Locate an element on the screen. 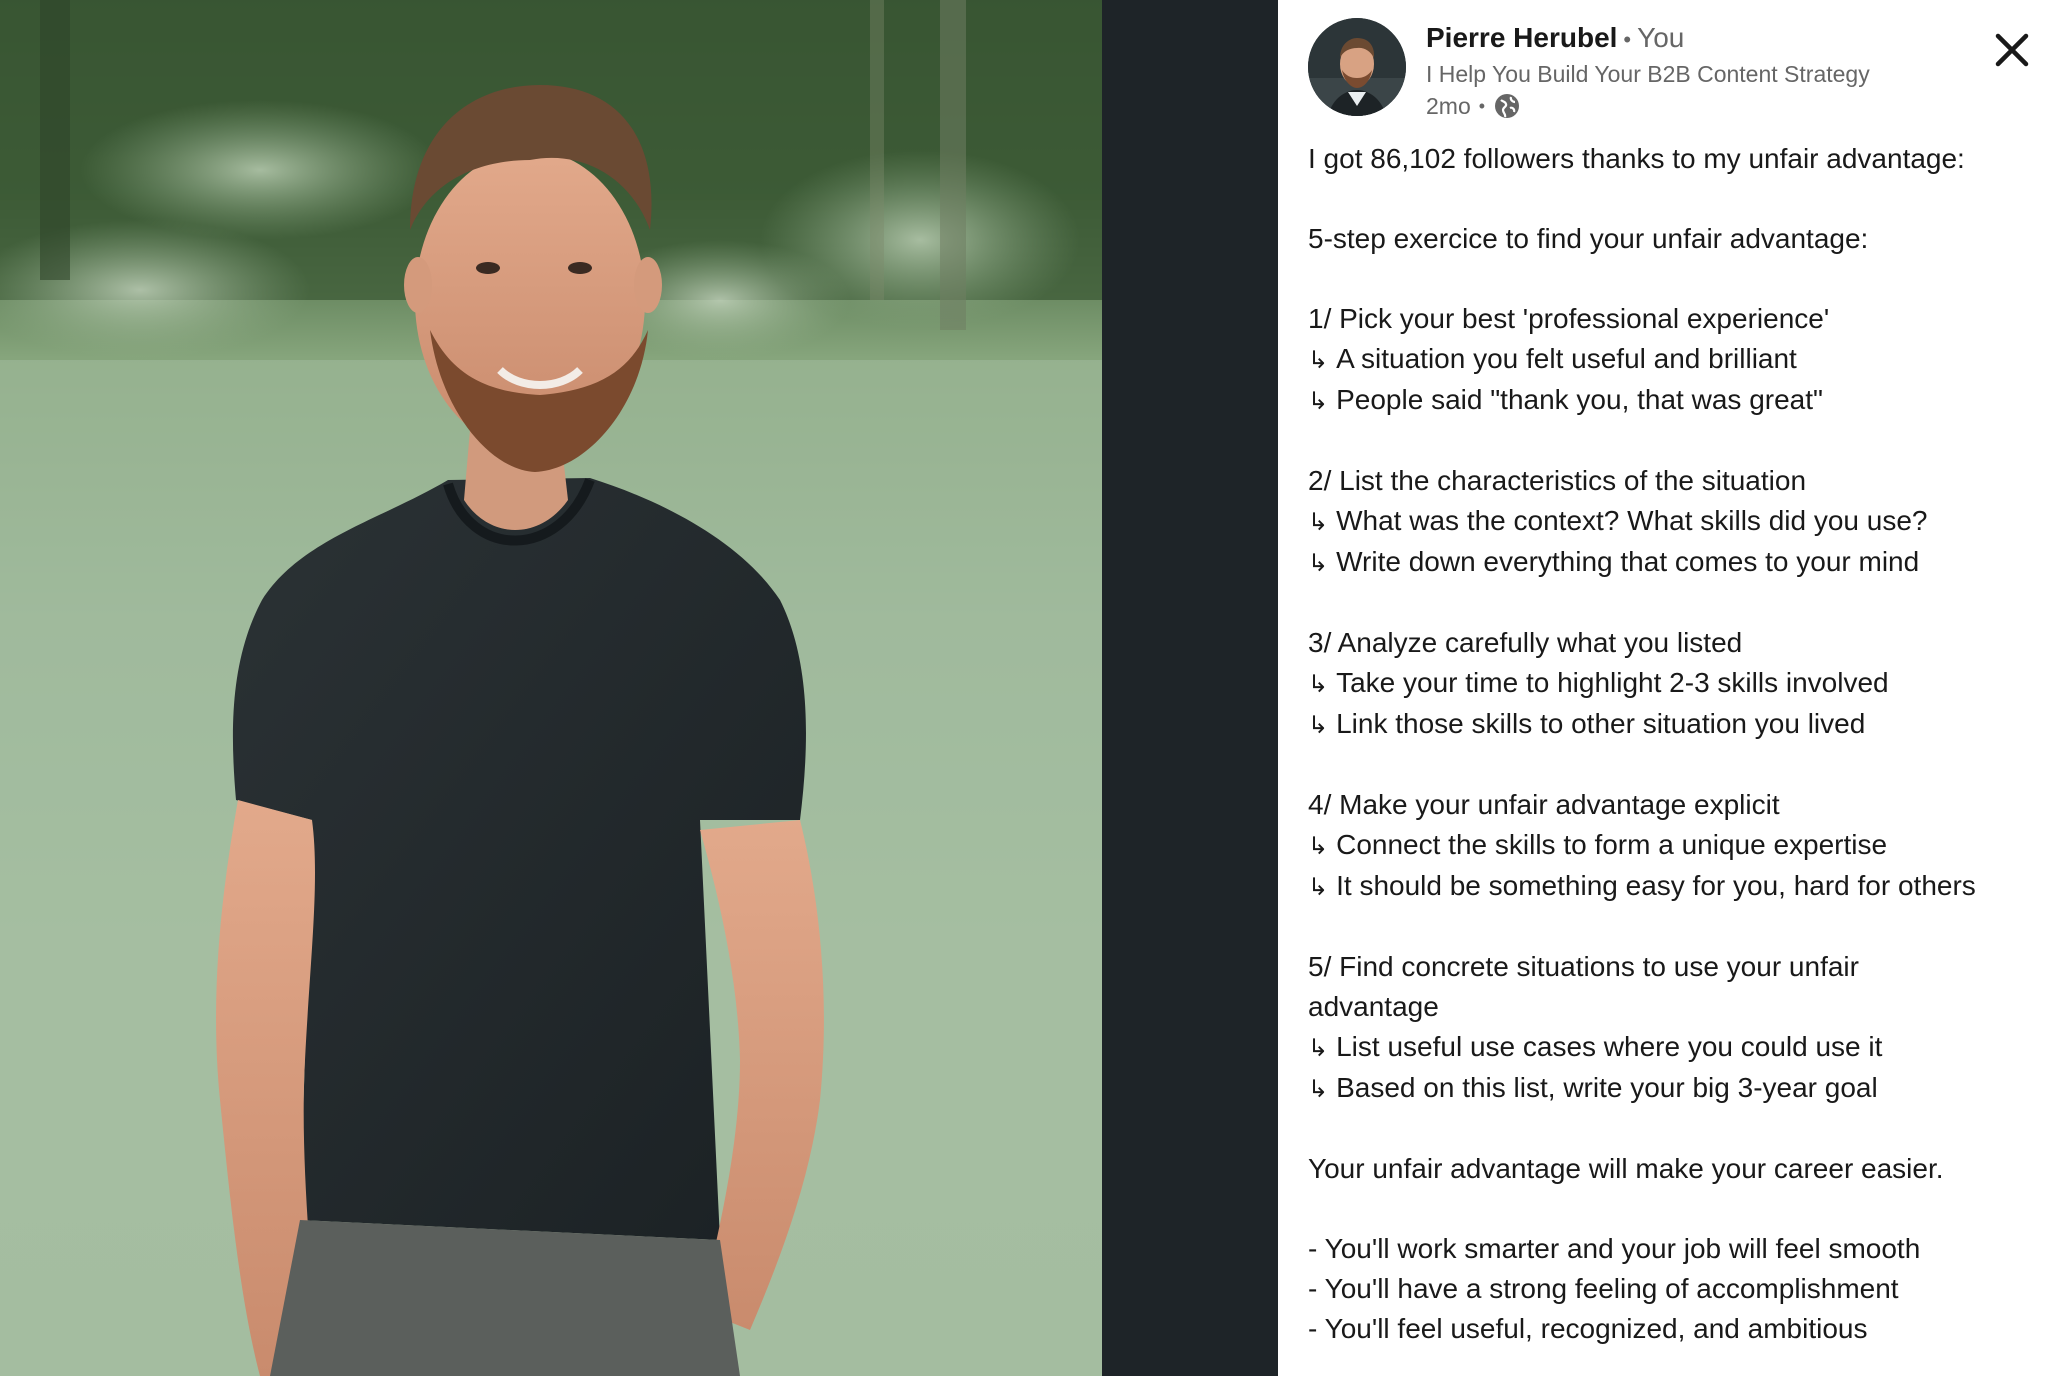  close-button is located at coordinates (2012, 50).